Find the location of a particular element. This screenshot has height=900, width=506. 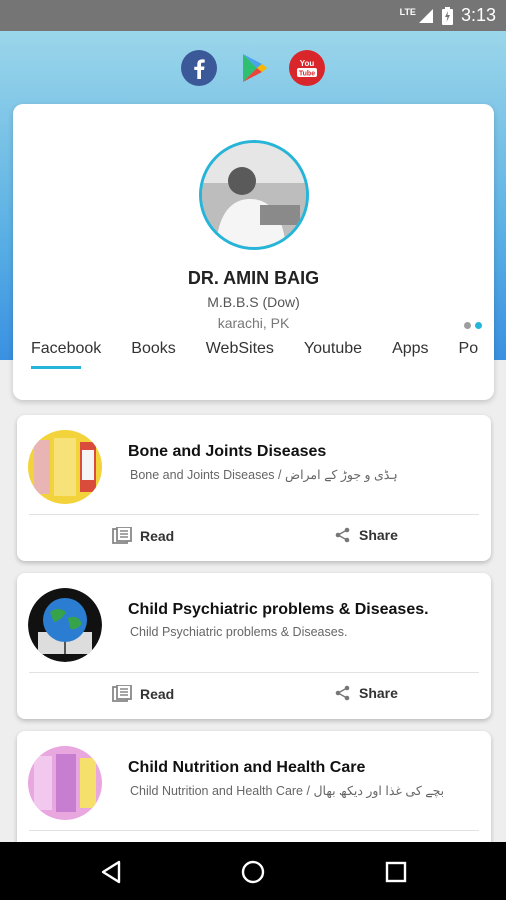

tab-websites: WebSites is located at coordinates (240, 354).